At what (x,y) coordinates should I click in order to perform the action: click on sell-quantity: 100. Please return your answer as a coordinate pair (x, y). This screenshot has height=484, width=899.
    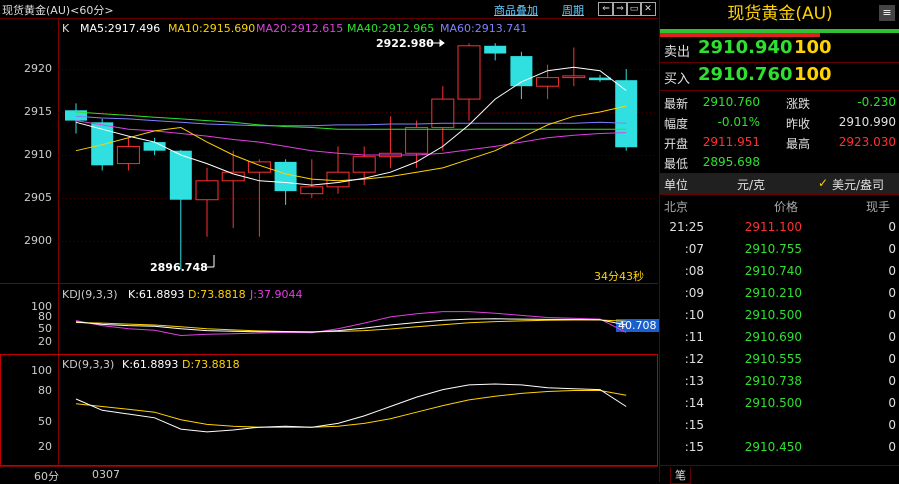
    Looking at the image, I should click on (813, 47).